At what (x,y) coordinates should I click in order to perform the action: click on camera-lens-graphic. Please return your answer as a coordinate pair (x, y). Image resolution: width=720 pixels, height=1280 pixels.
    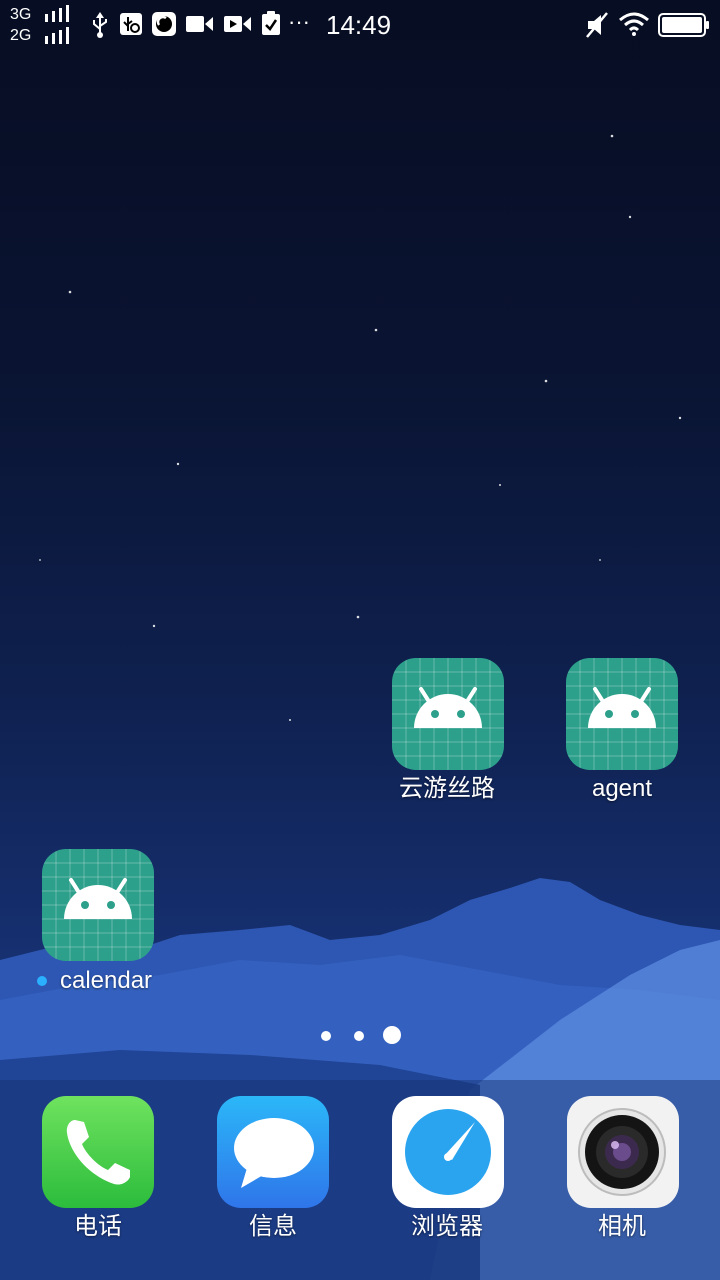
    Looking at the image, I should click on (622, 1152).